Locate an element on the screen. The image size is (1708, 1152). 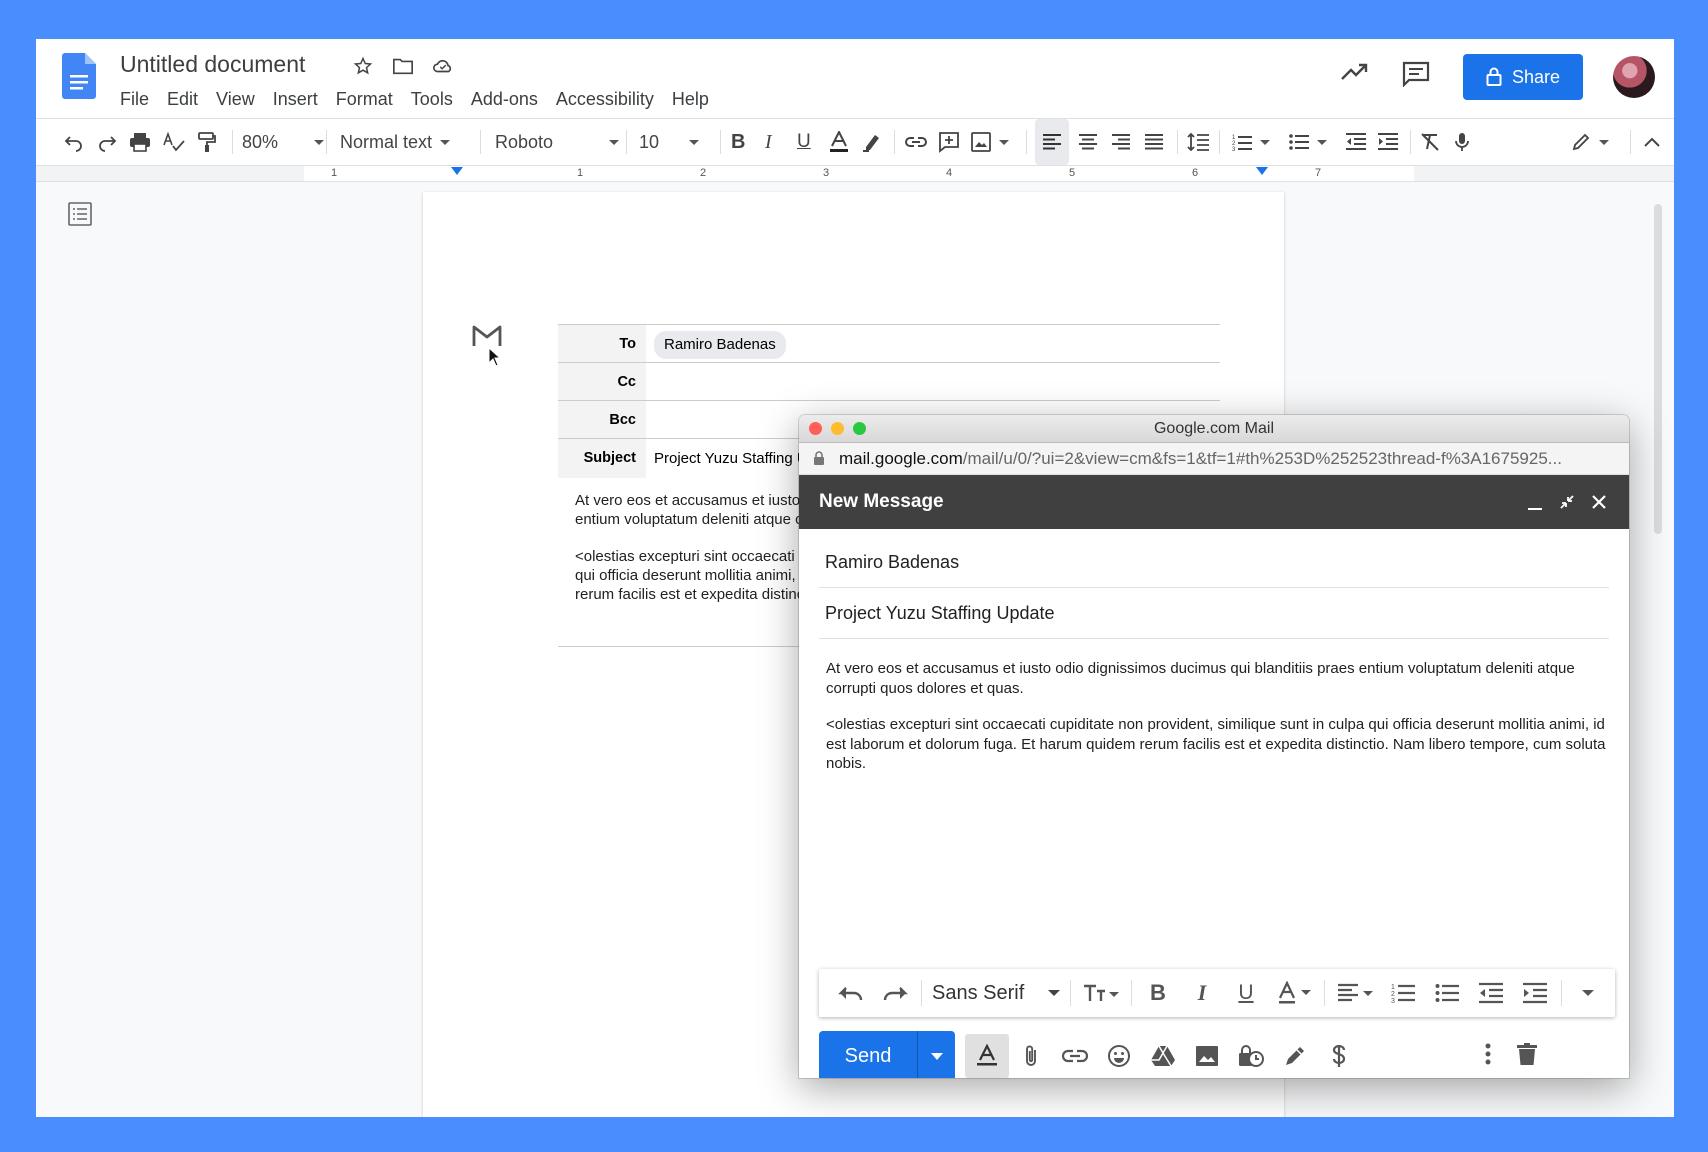
font-select: Roboto is located at coordinates (557, 142).